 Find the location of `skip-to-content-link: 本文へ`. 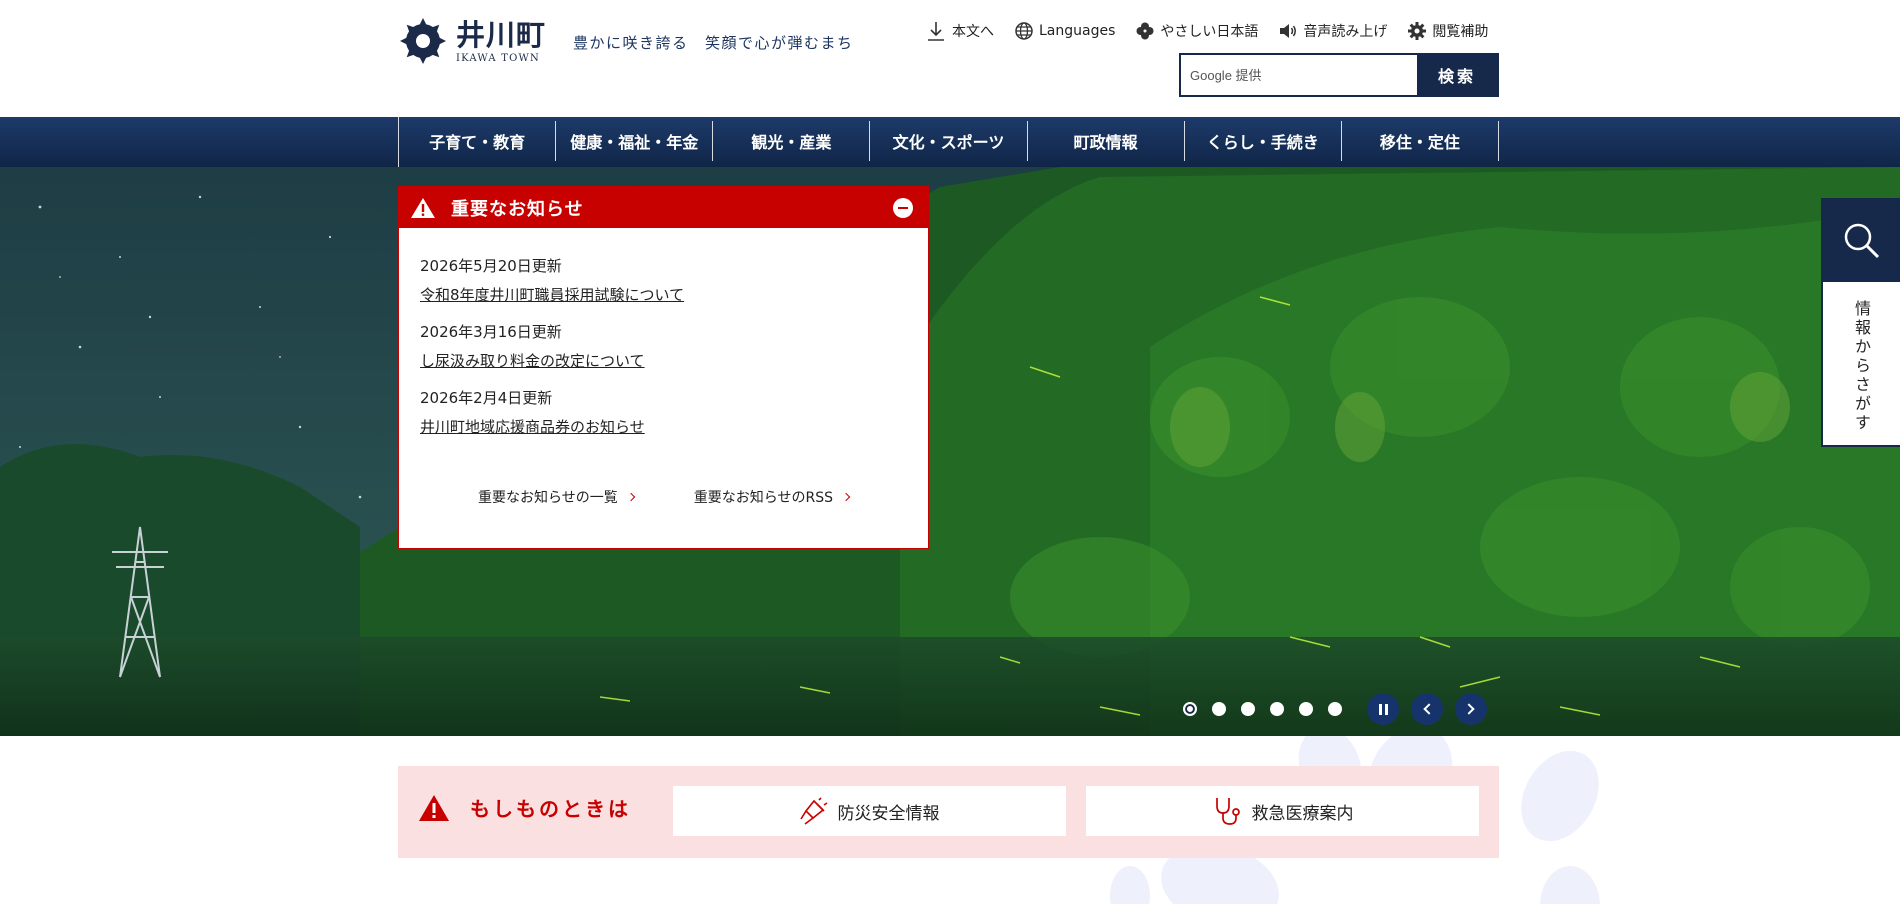

skip-to-content-link: 本文へ is located at coordinates (959, 31).